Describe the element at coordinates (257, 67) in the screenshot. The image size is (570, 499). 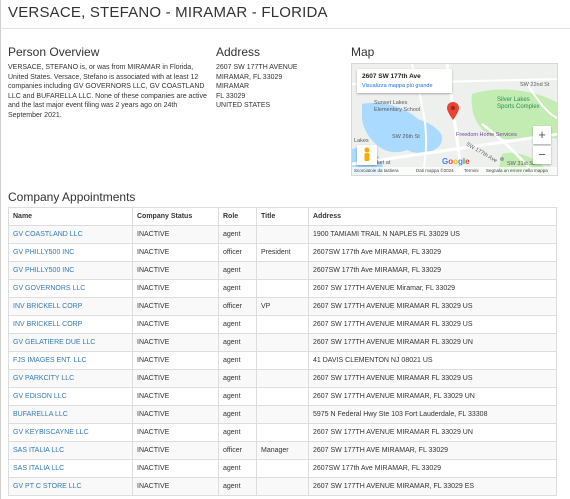
I see `address-line: 2607 SW 177TH AVENUE` at that location.